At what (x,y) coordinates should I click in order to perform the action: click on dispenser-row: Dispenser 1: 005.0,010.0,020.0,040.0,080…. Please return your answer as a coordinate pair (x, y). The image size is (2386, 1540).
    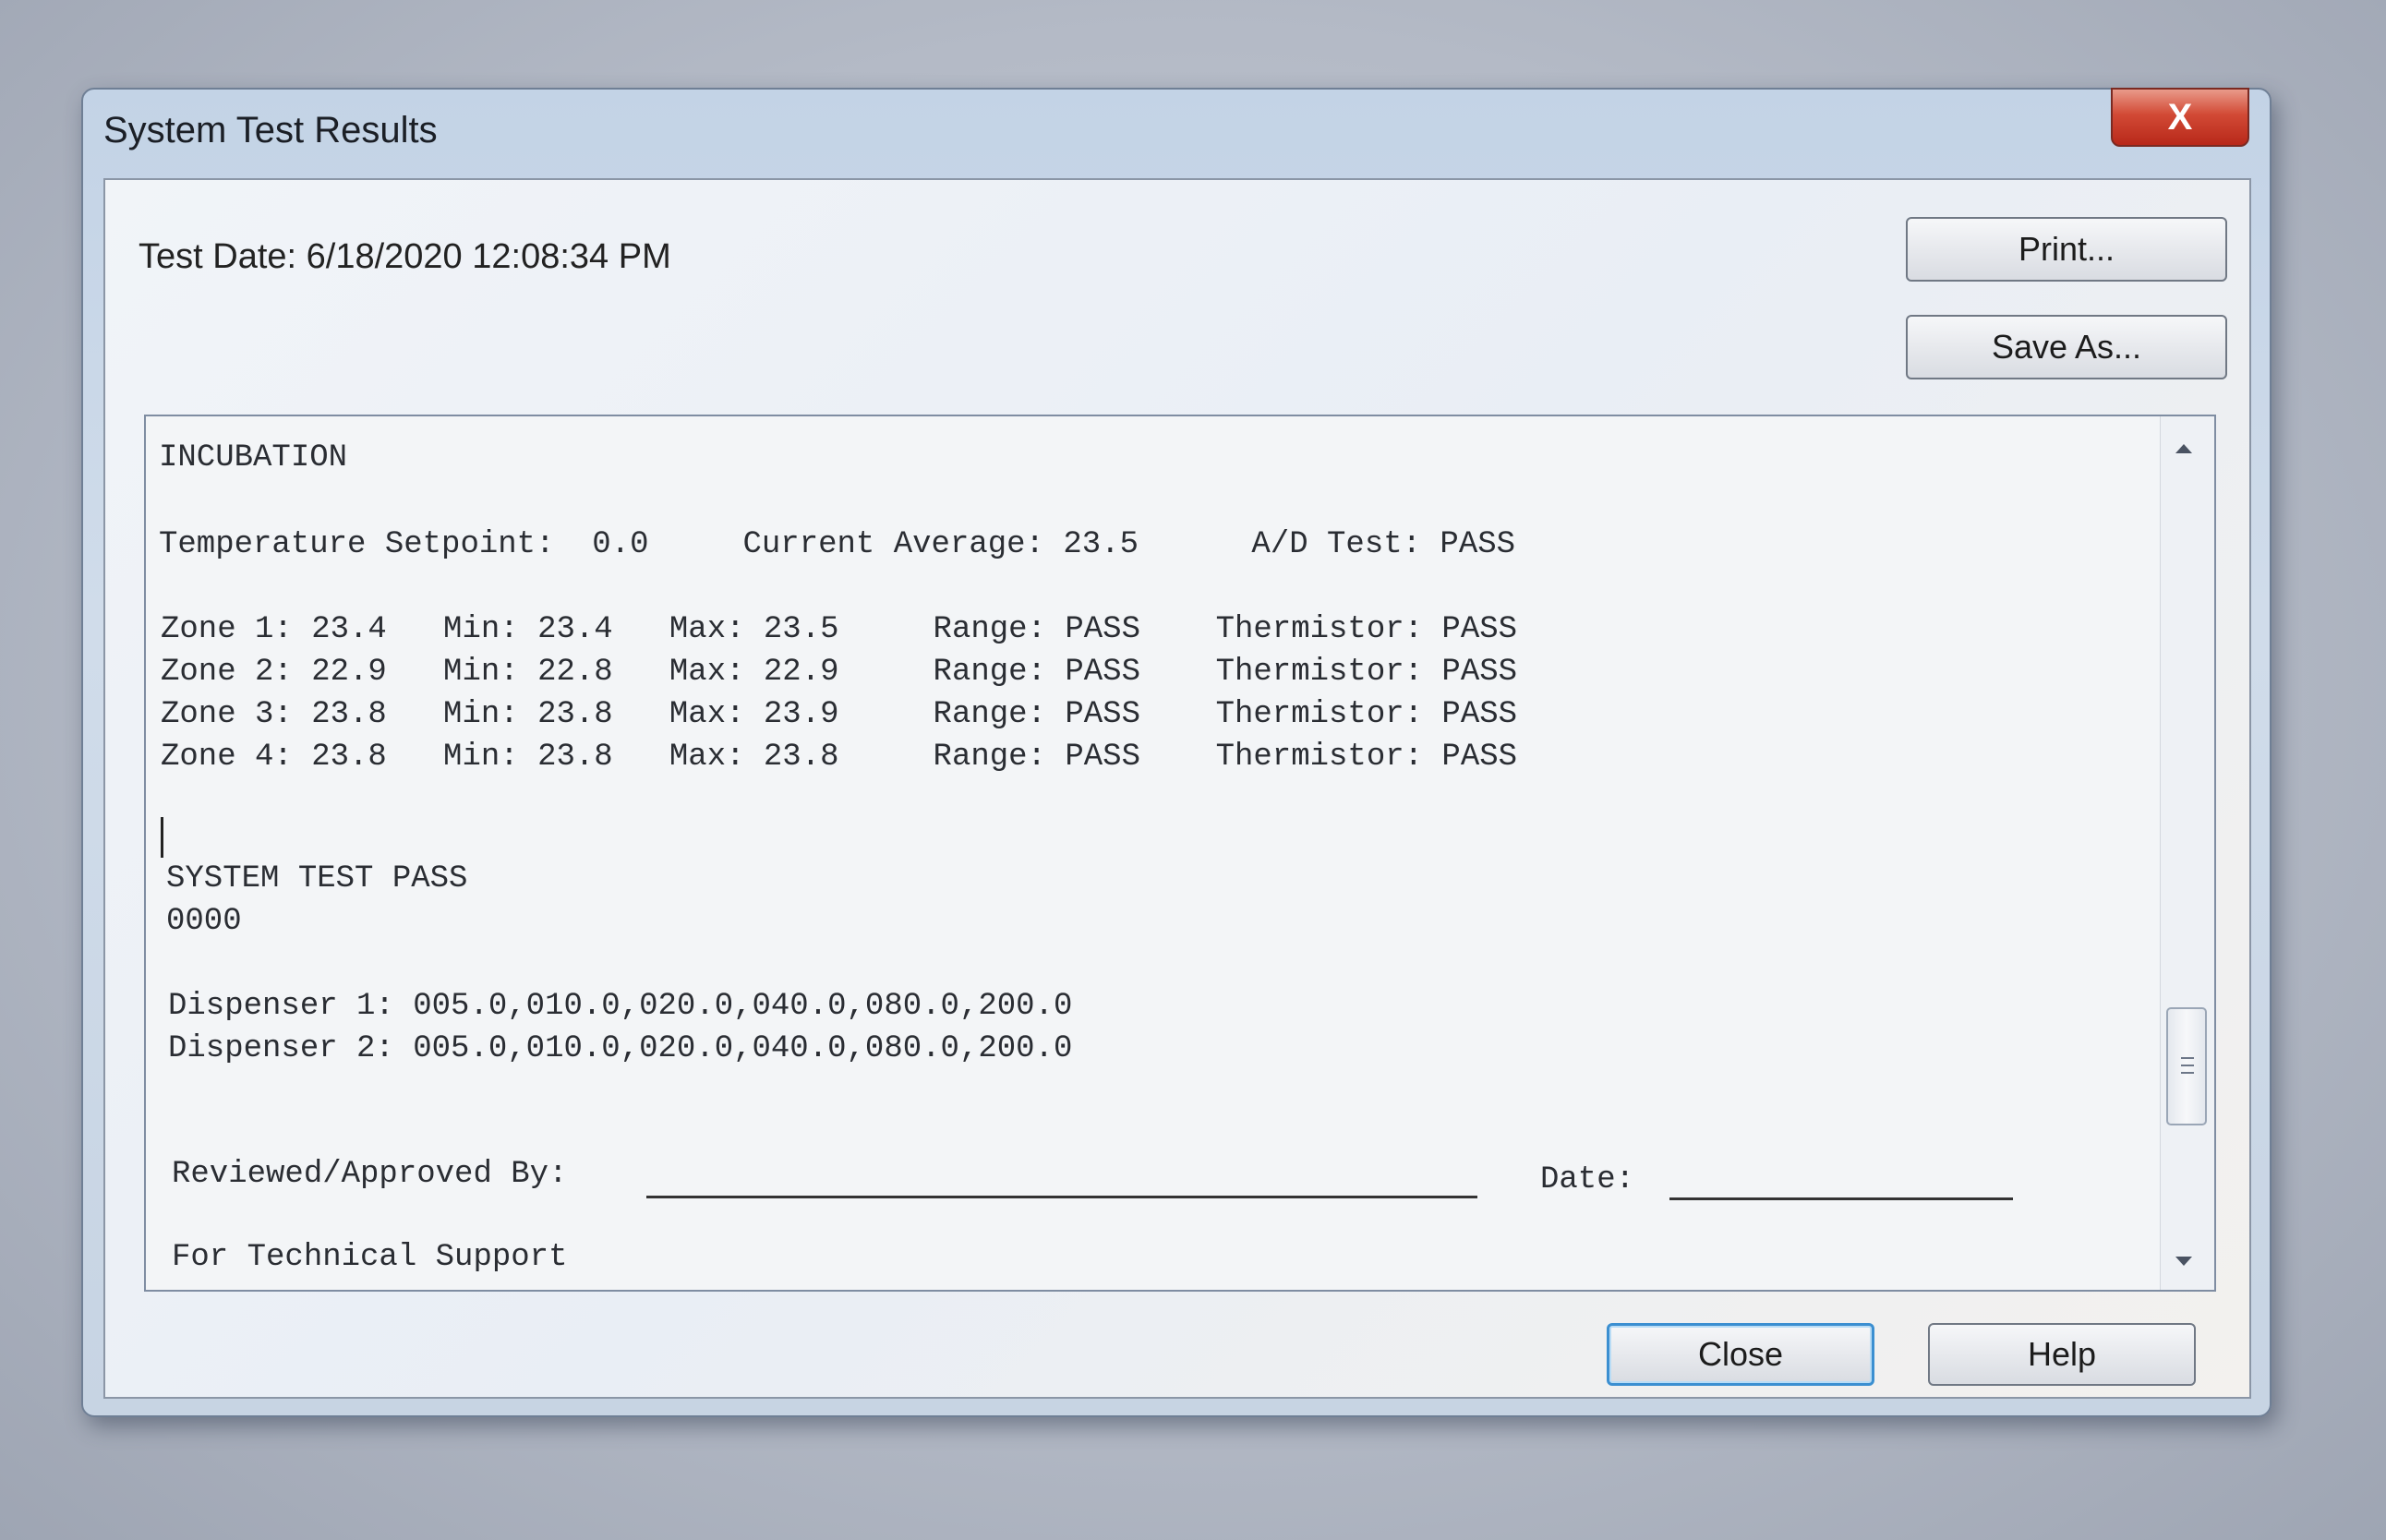
    Looking at the image, I should click on (620, 1006).